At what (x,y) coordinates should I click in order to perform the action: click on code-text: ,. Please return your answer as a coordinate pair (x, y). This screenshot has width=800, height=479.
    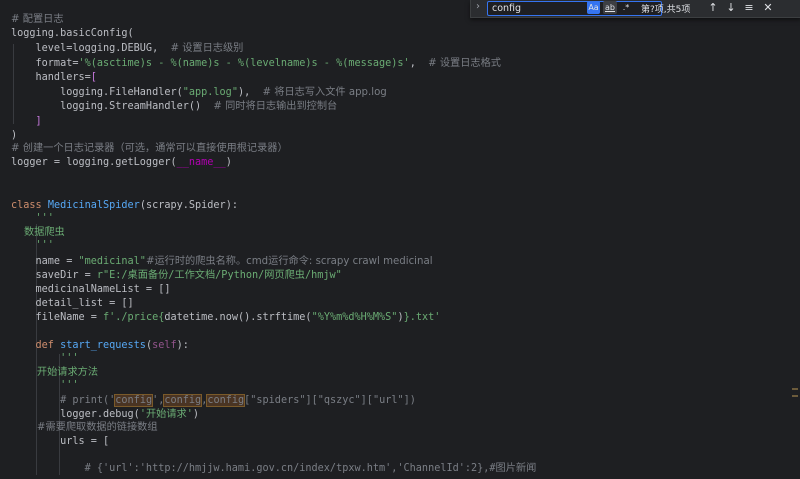
    Looking at the image, I should click on (419, 63).